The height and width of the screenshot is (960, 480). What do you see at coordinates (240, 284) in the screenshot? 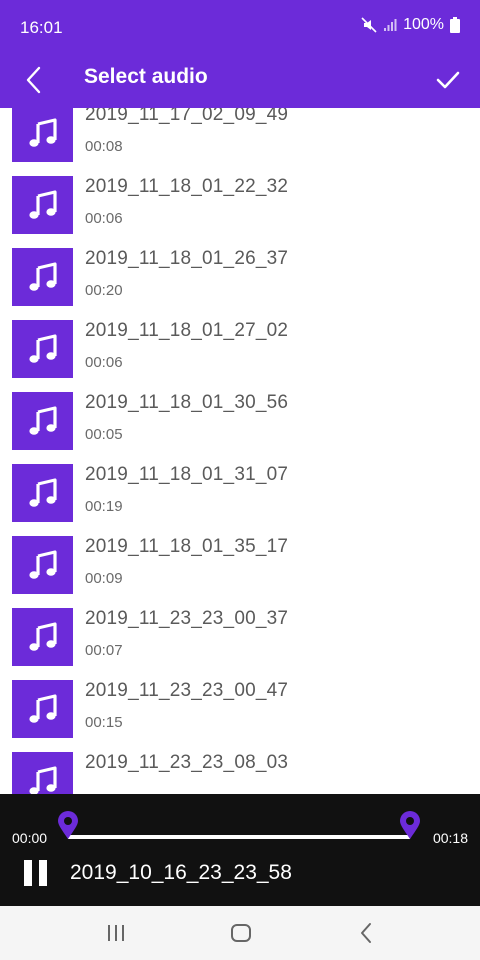
I see `audio-list-item: 2019_11_18_01_26_37 00:20` at bounding box center [240, 284].